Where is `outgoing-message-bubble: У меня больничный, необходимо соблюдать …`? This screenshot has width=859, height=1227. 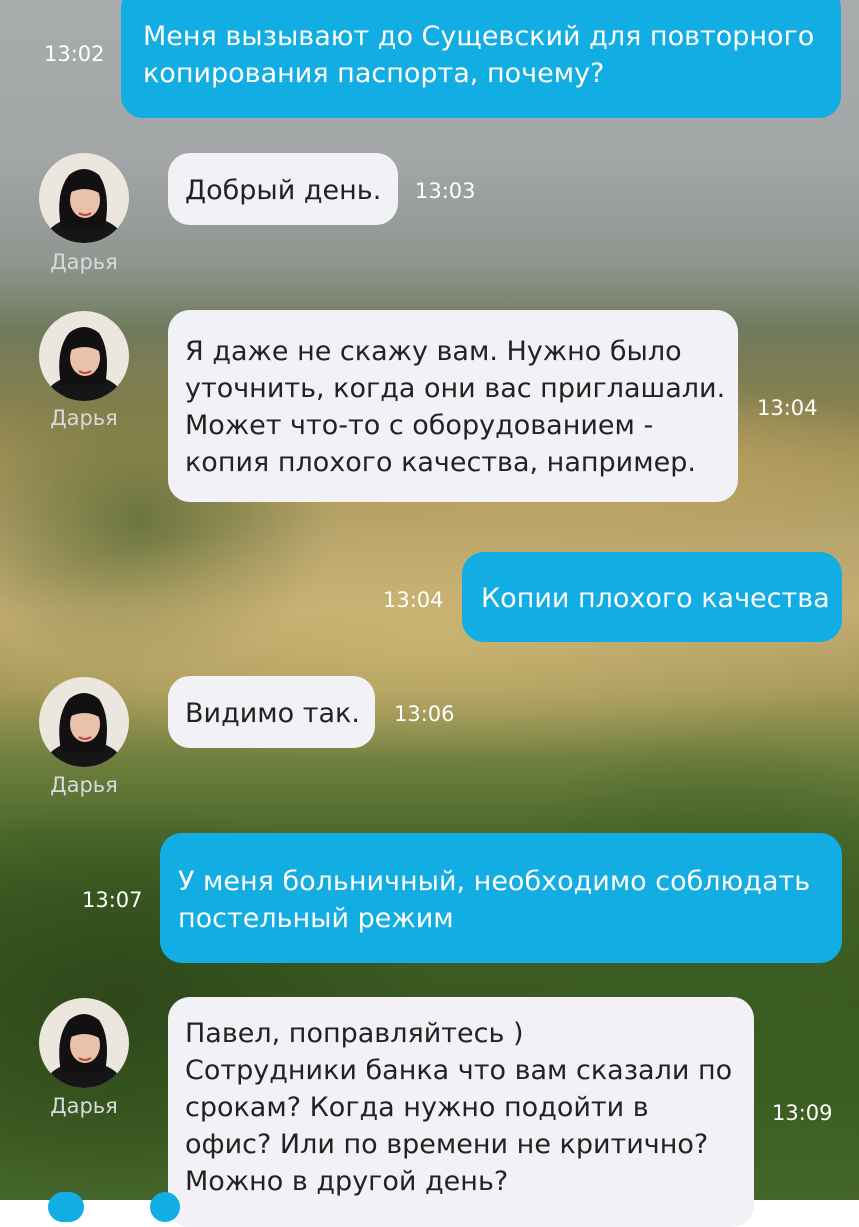
outgoing-message-bubble: У меня больничный, необходимо соблюдать … is located at coordinates (501, 898).